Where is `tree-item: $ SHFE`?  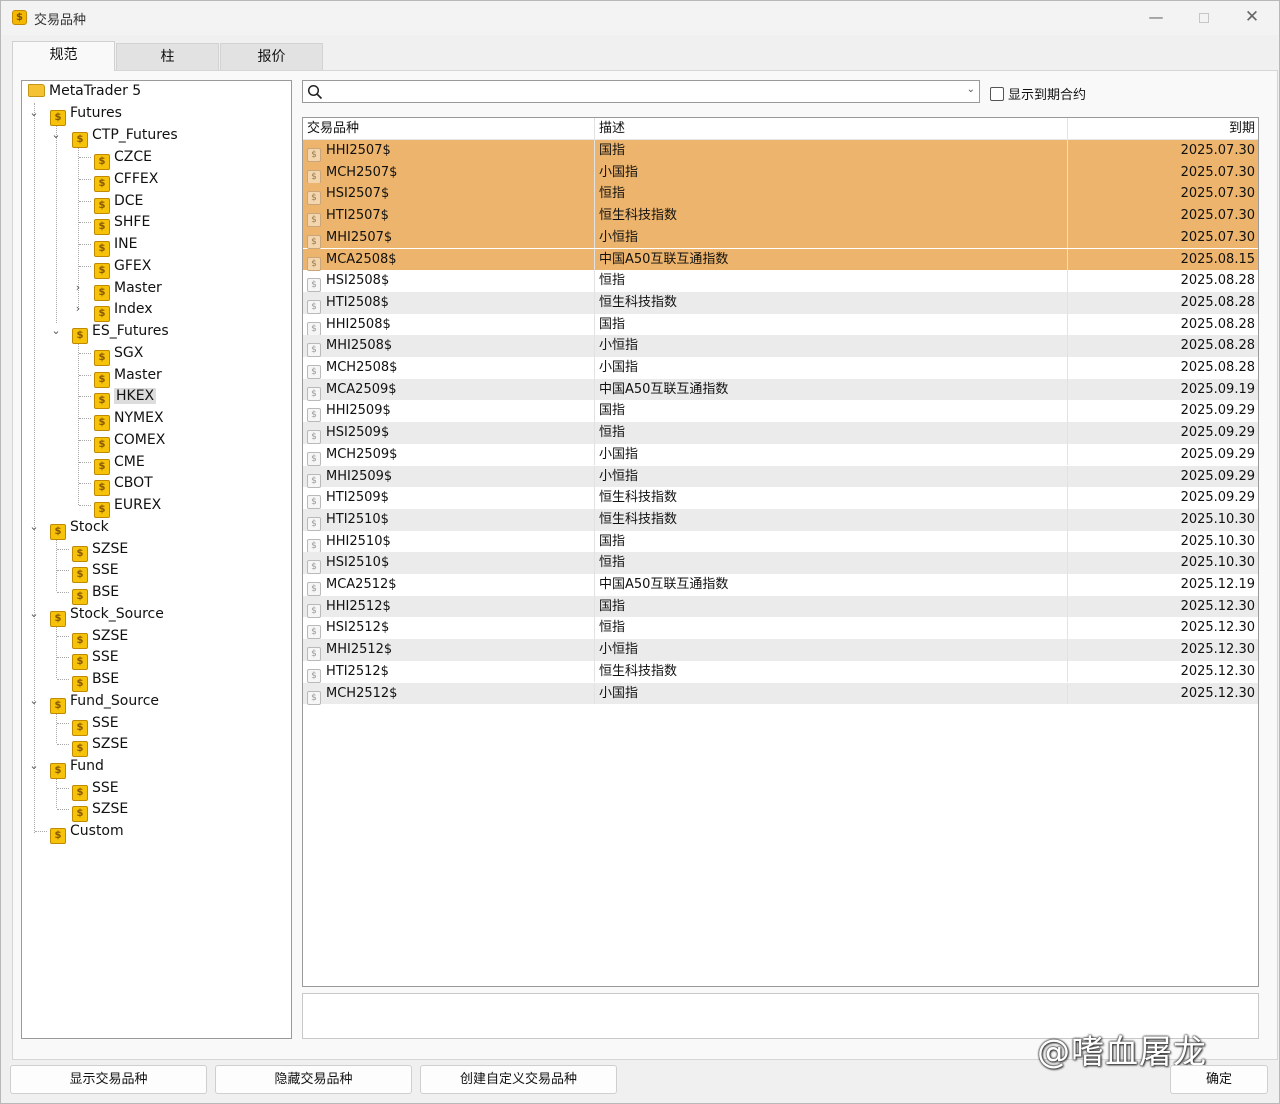
tree-item: $ SHFE is located at coordinates (122, 223).